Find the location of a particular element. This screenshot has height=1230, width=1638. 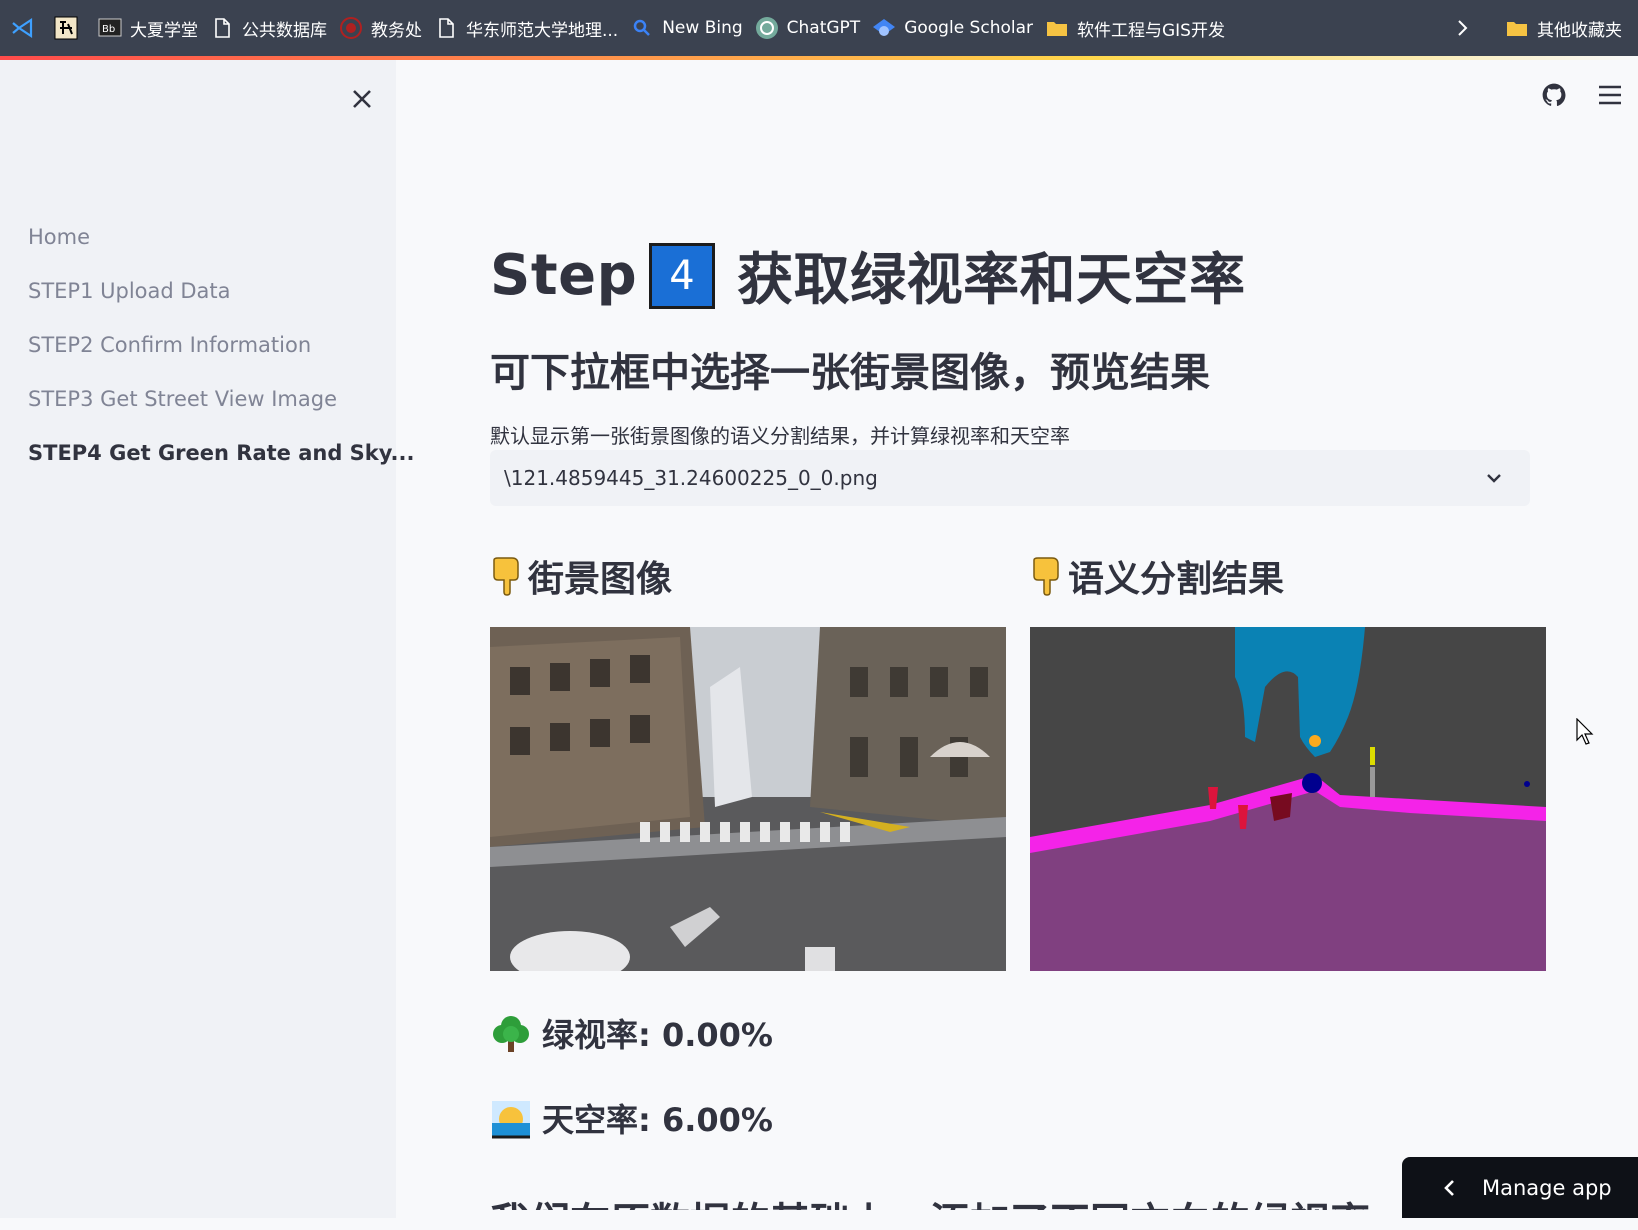

segmentation-title: 语义分割结果 is located at coordinates (1176, 579).